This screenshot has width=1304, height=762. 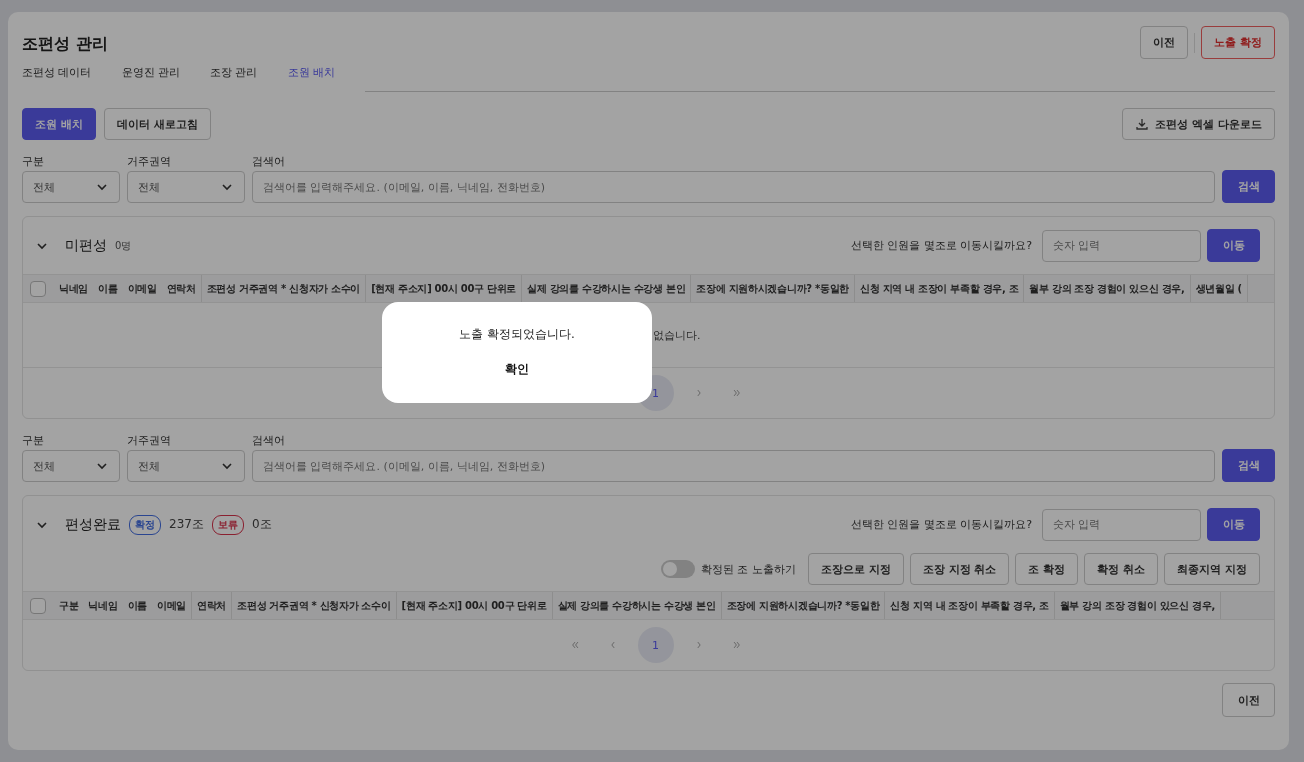 I want to click on member-count: 0명, so click(x=123, y=245).